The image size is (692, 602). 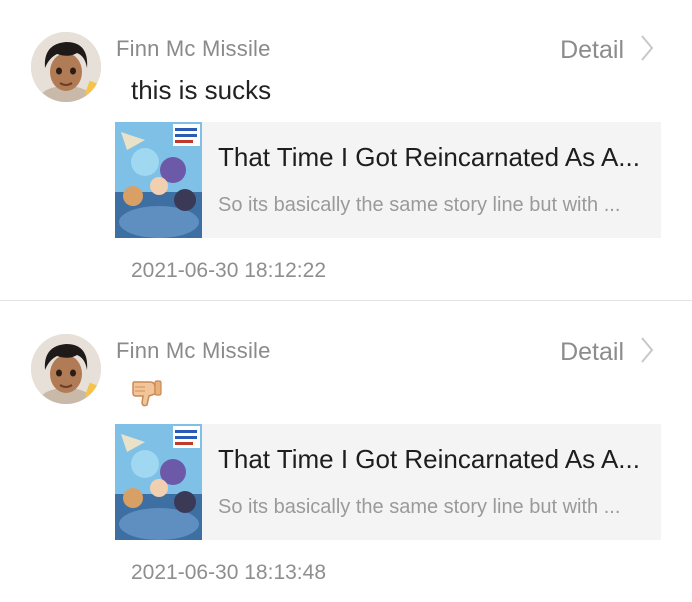 I want to click on timestamp: 2021-06-30 18:13:48, so click(x=228, y=572).